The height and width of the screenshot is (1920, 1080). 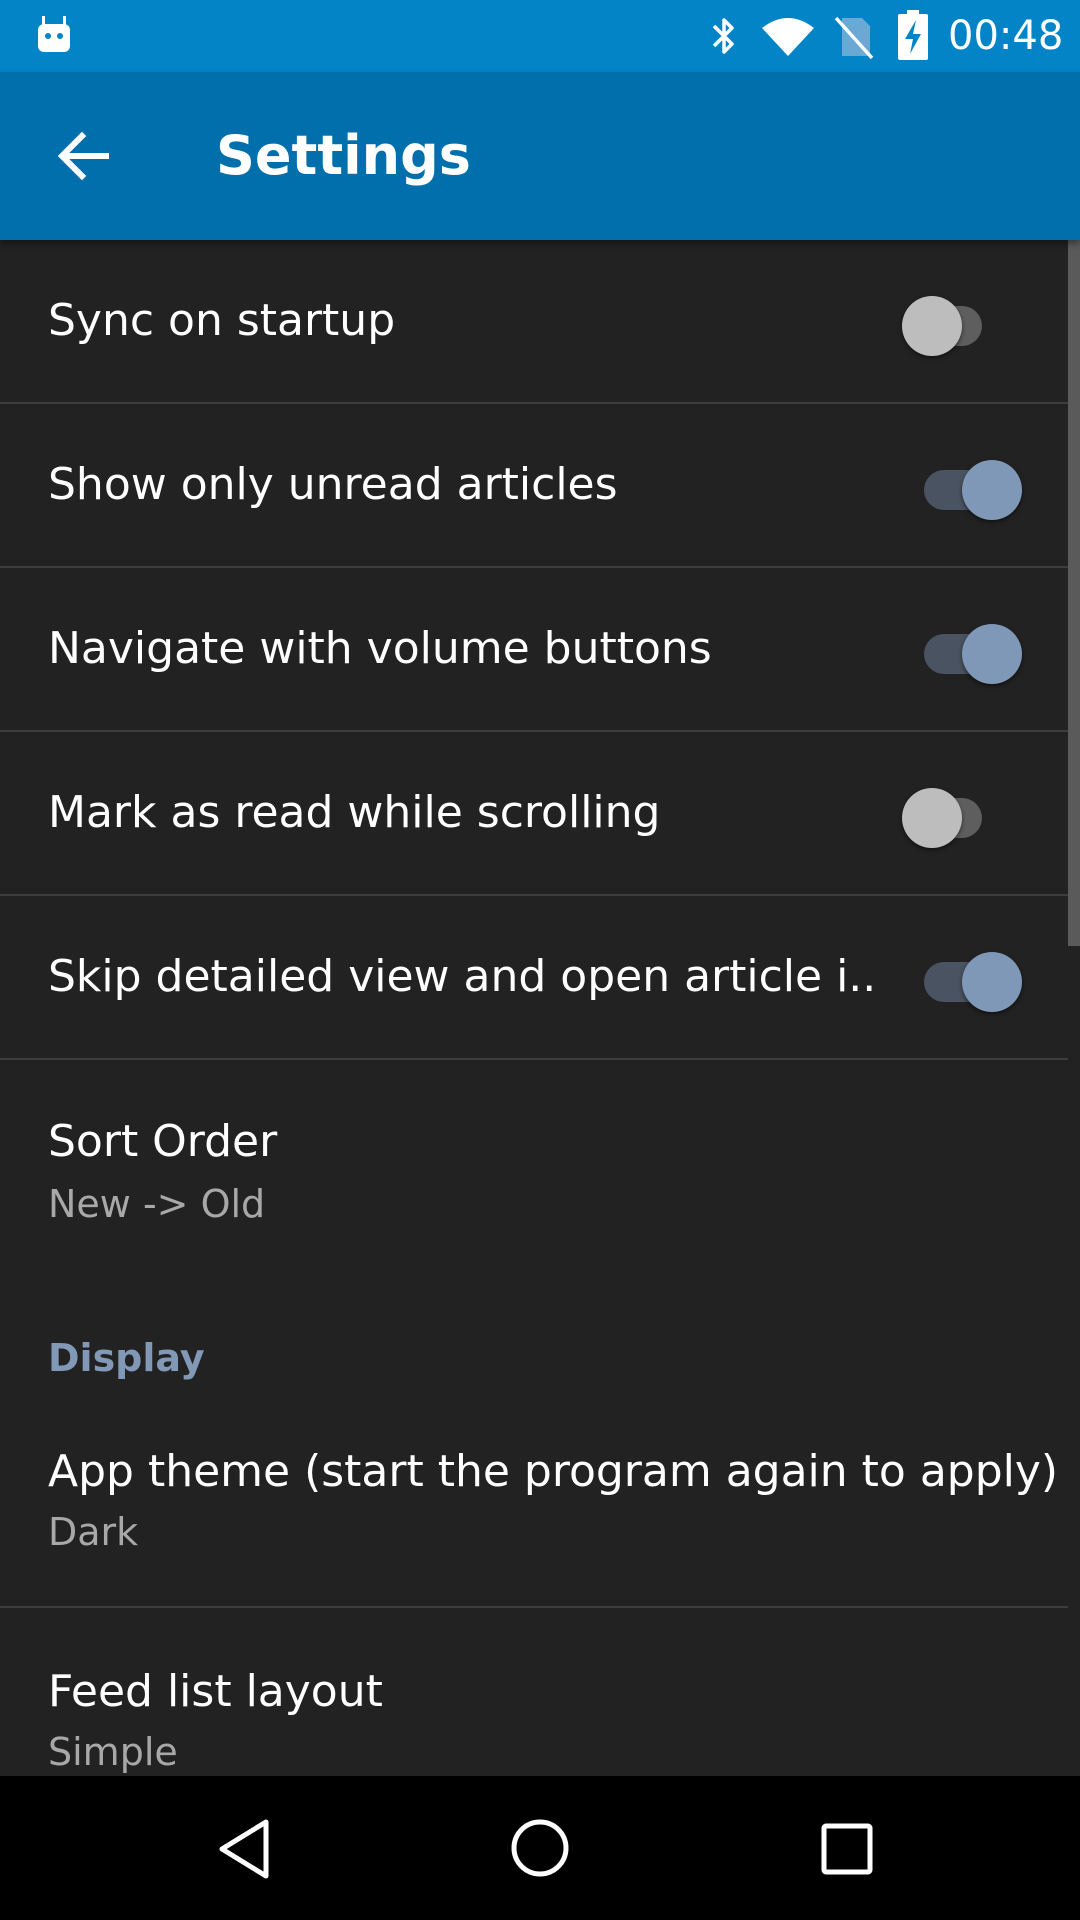 I want to click on setting-feed-list-layout: Feed list layout Simple, so click(x=534, y=1692).